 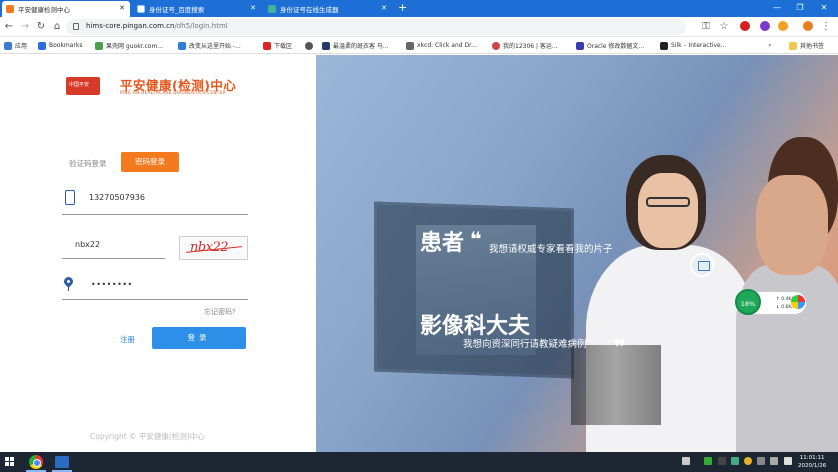 What do you see at coordinates (793, 45) in the screenshot?
I see `folder-icon` at bounding box center [793, 45].